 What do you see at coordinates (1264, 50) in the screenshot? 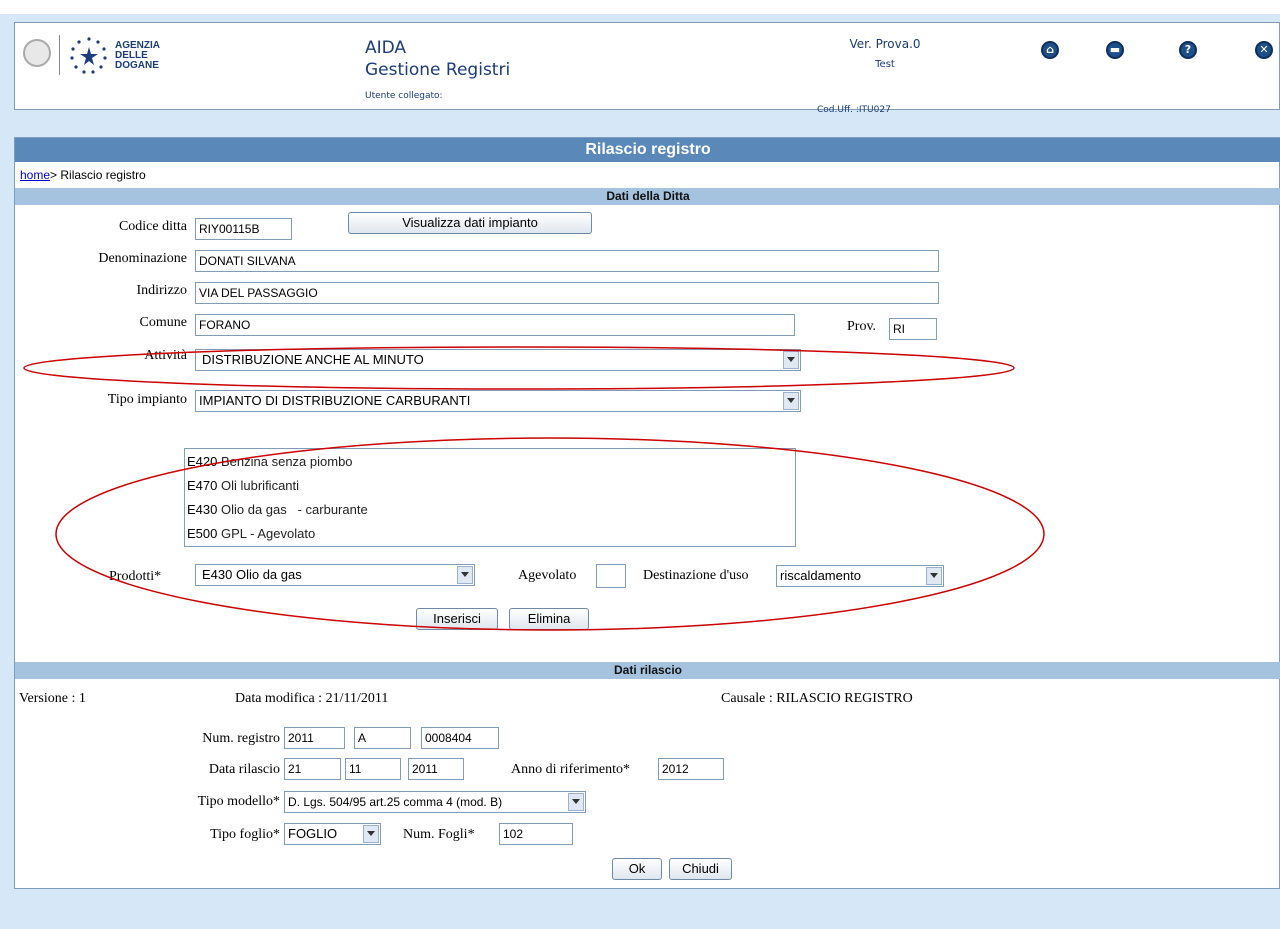
I see `exit-icon: ✕` at bounding box center [1264, 50].